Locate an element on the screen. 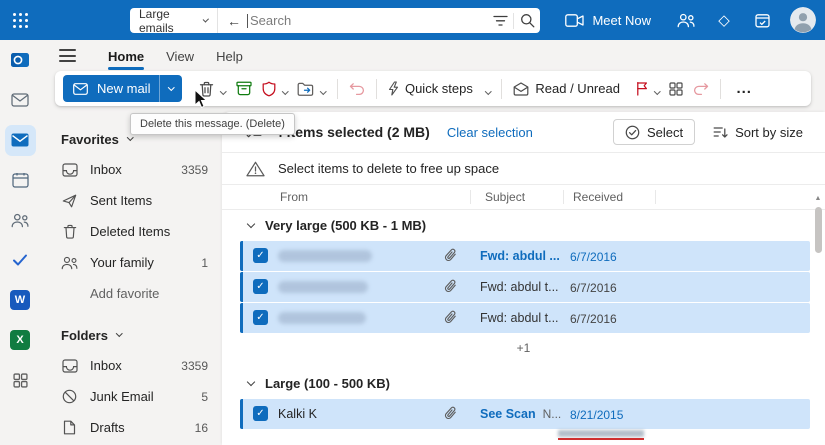 This screenshot has width=825, height=445. send-icon is located at coordinates (69, 201).